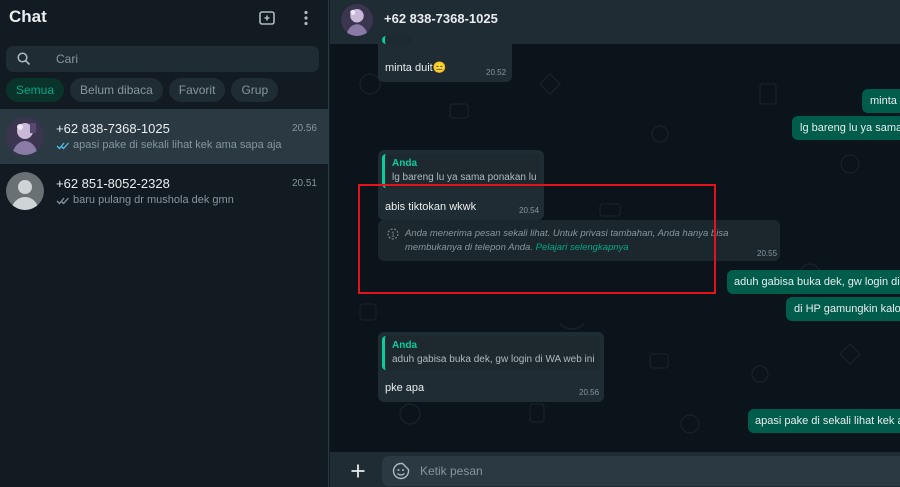  I want to click on sticker-emoji-icon, so click(401, 471).